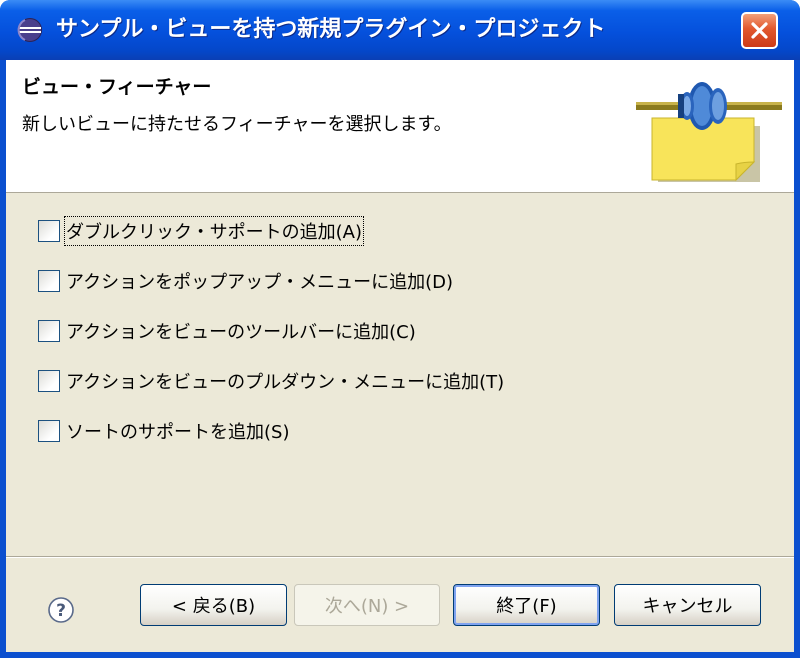  I want to click on page-description: 新しいビューに持たせるフィーチャーを選択します。, so click(237, 124).